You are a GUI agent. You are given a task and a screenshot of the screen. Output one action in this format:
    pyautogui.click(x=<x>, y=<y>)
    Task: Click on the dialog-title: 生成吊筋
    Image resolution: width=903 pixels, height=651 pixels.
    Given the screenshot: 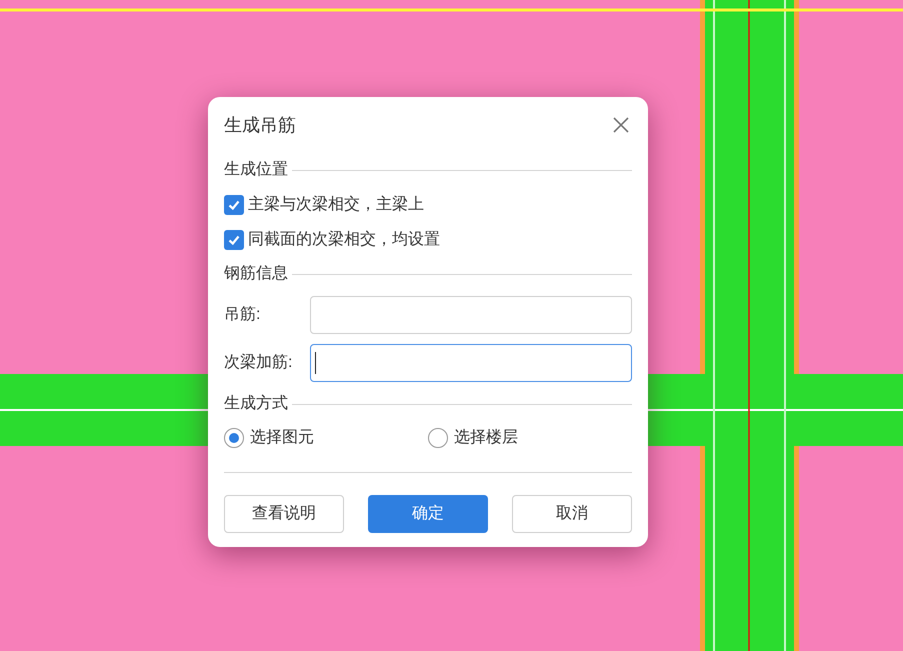 What is the action you would take?
    pyautogui.click(x=260, y=125)
    